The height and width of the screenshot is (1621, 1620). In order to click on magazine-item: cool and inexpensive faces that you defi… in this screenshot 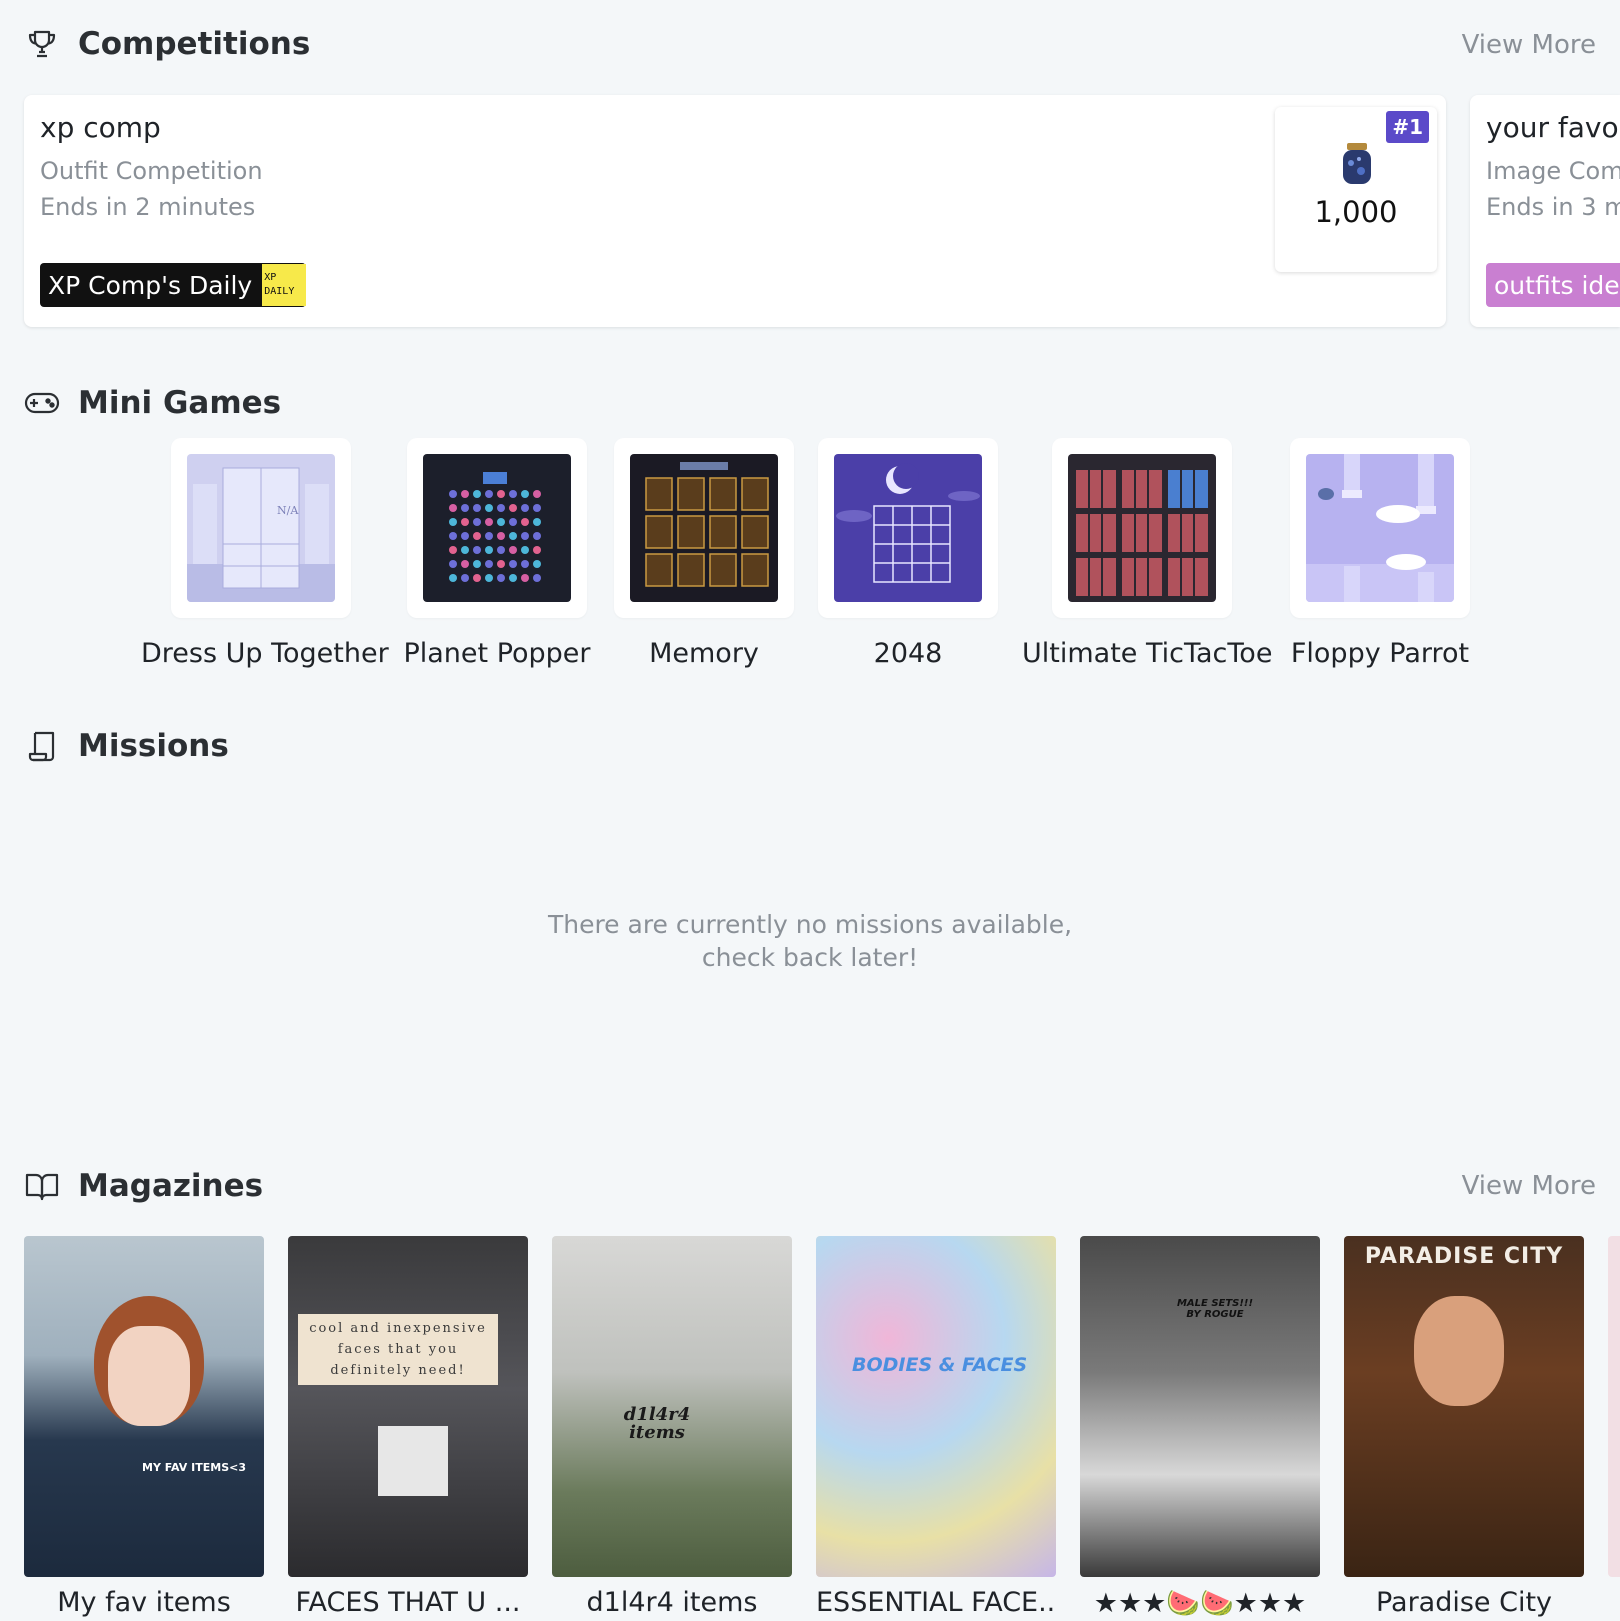, I will do `click(408, 1427)`.